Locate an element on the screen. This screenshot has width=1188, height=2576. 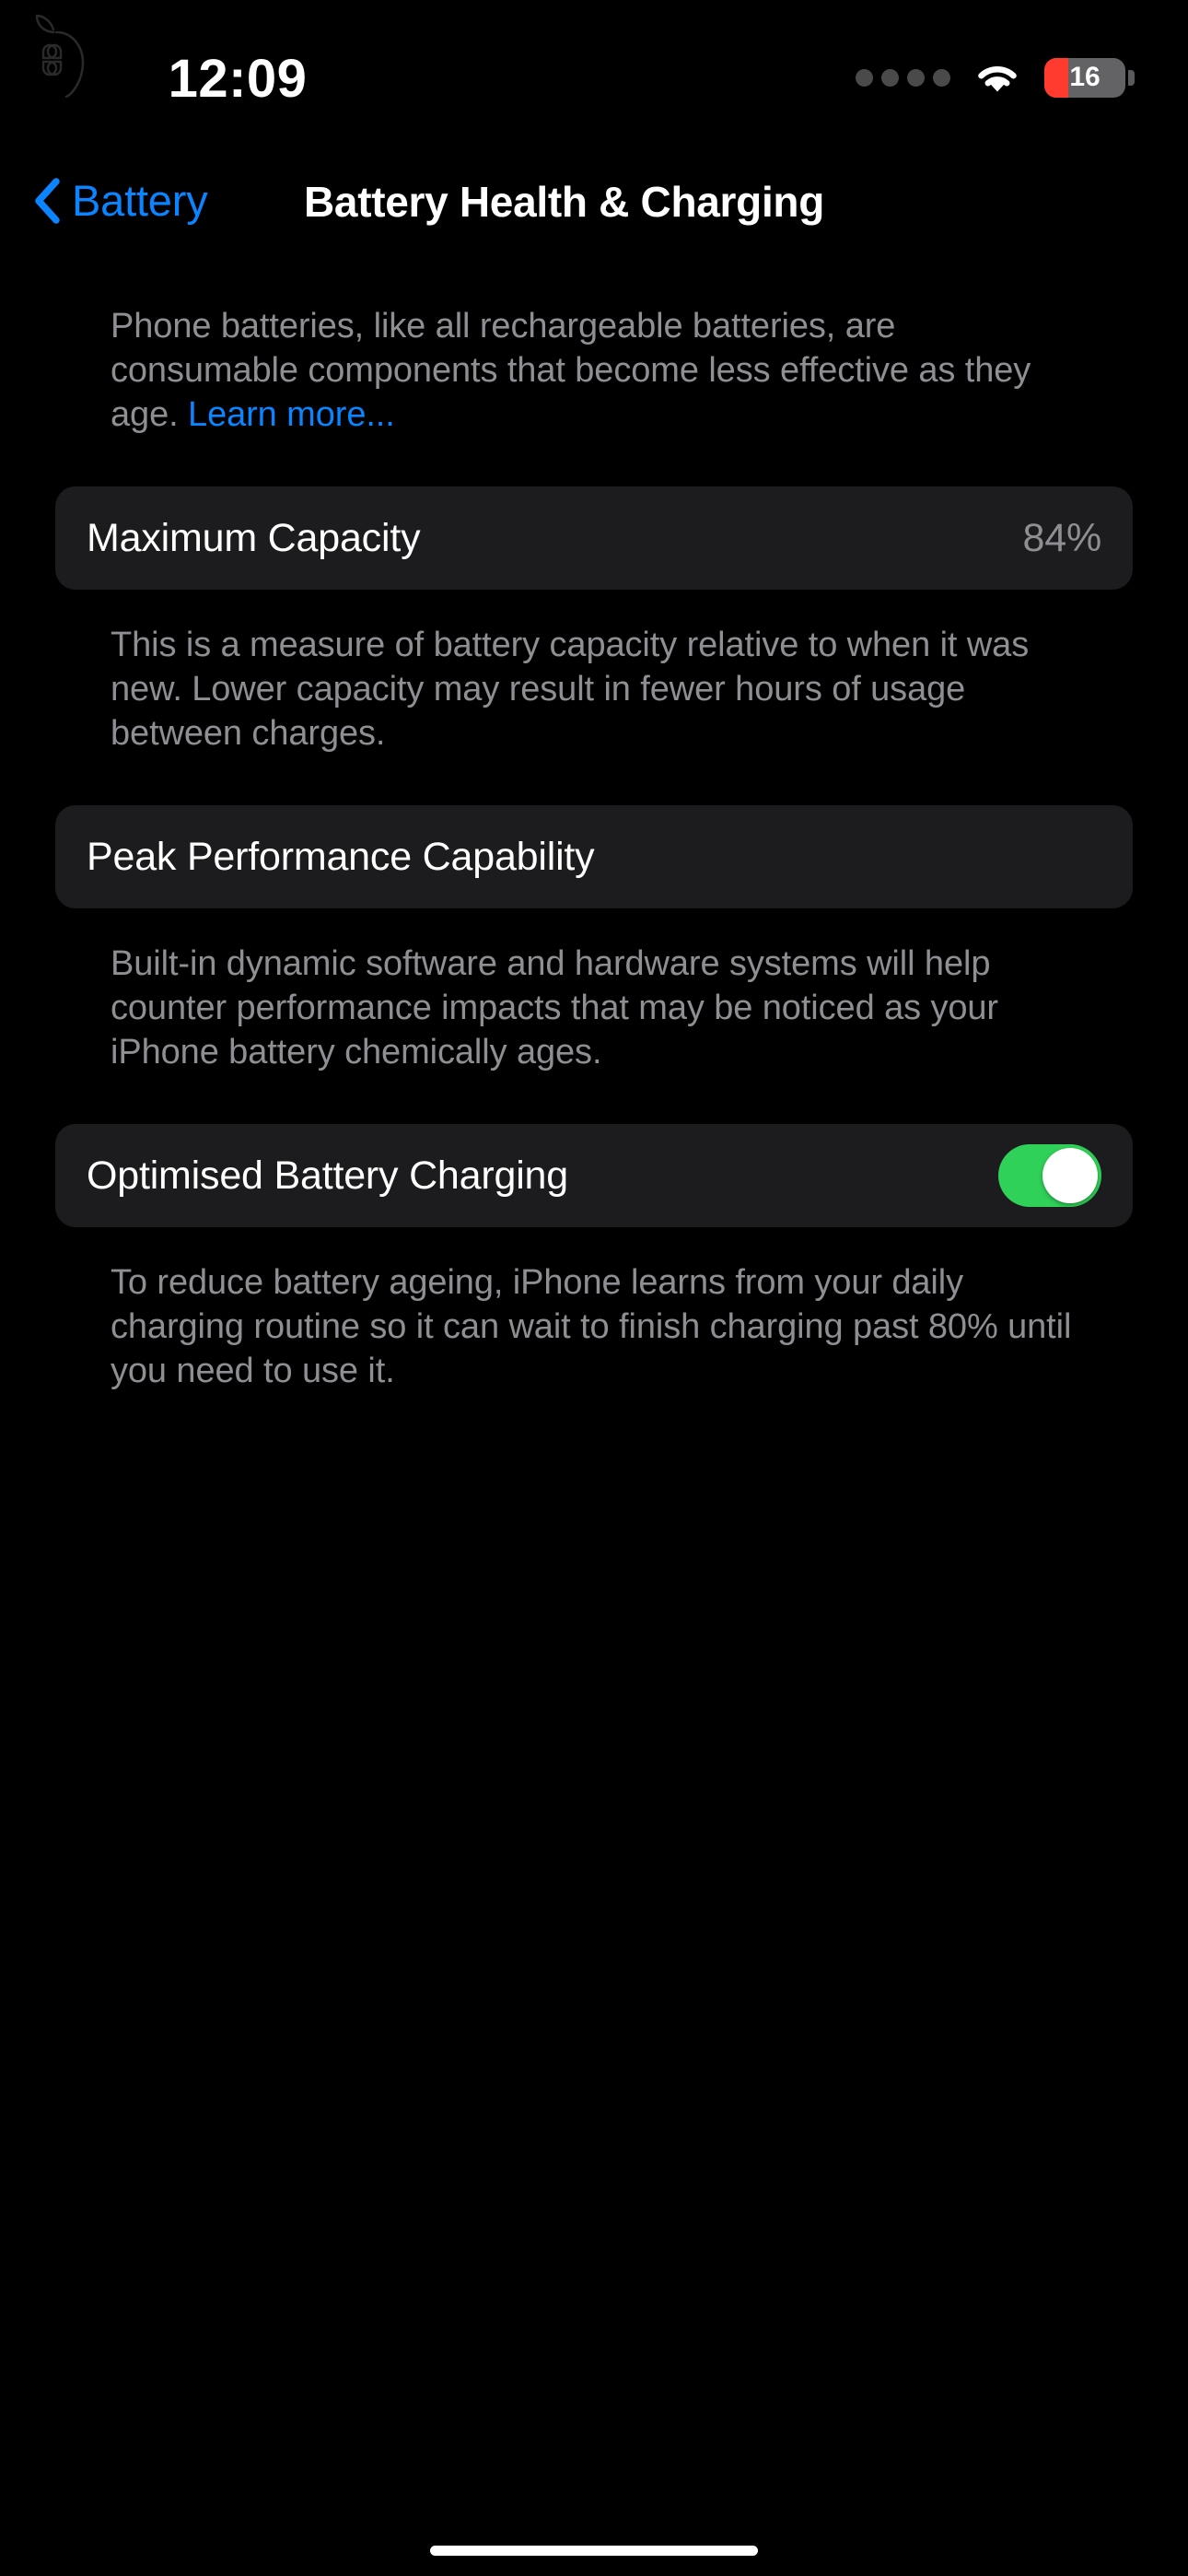
battery-level: 16 is located at coordinates (1085, 77).